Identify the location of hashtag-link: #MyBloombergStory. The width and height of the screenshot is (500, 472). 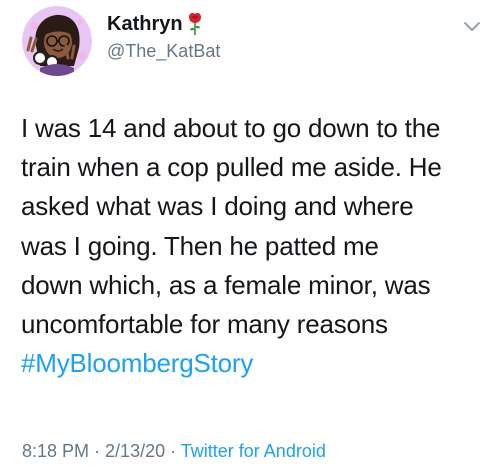
(256, 363).